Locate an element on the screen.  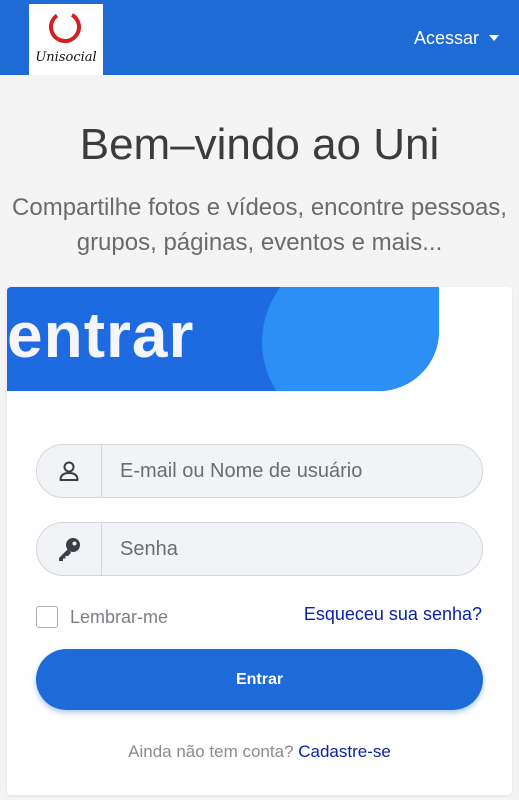
user-icon-glyph is located at coordinates (69, 471).